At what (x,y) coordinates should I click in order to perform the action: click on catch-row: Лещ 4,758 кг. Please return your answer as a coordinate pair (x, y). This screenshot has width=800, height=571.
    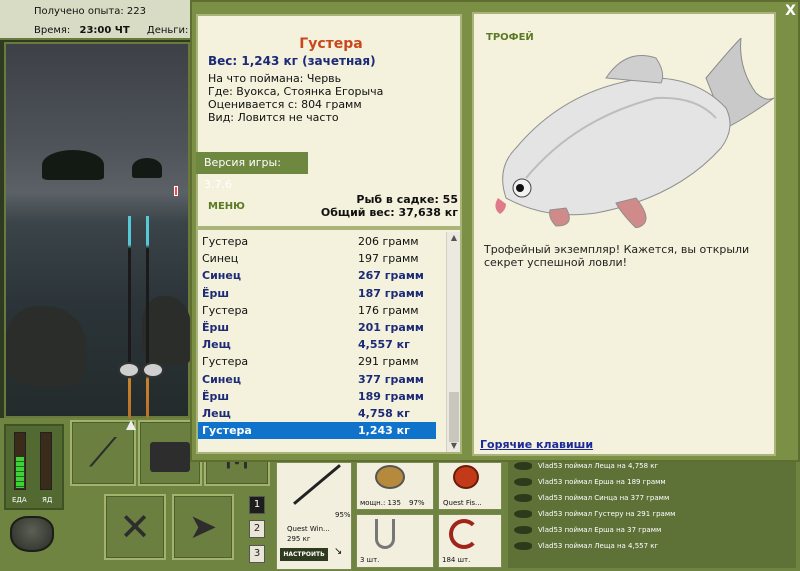
    Looking at the image, I should click on (317, 413).